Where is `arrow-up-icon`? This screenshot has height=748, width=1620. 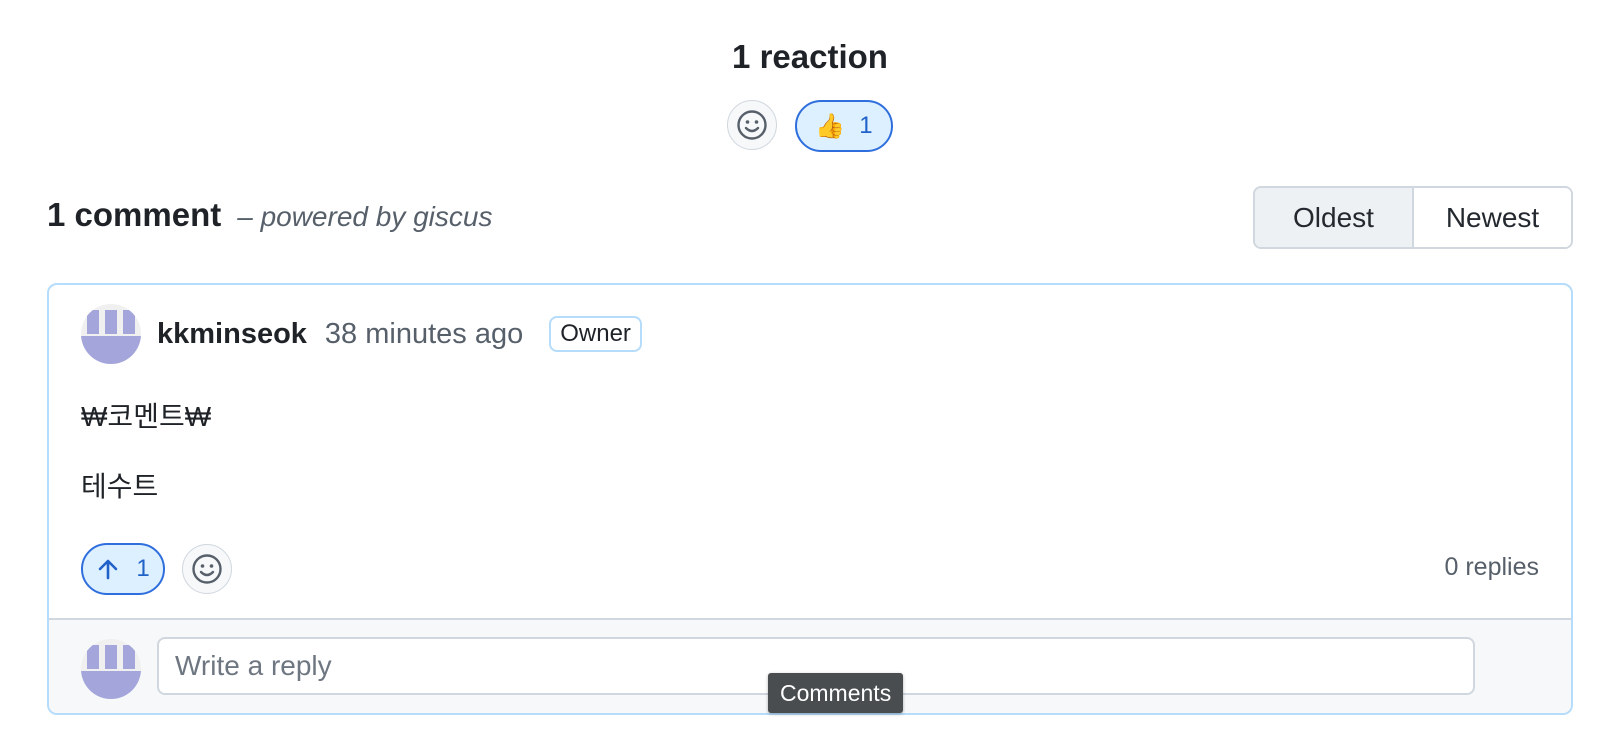
arrow-up-icon is located at coordinates (108, 569).